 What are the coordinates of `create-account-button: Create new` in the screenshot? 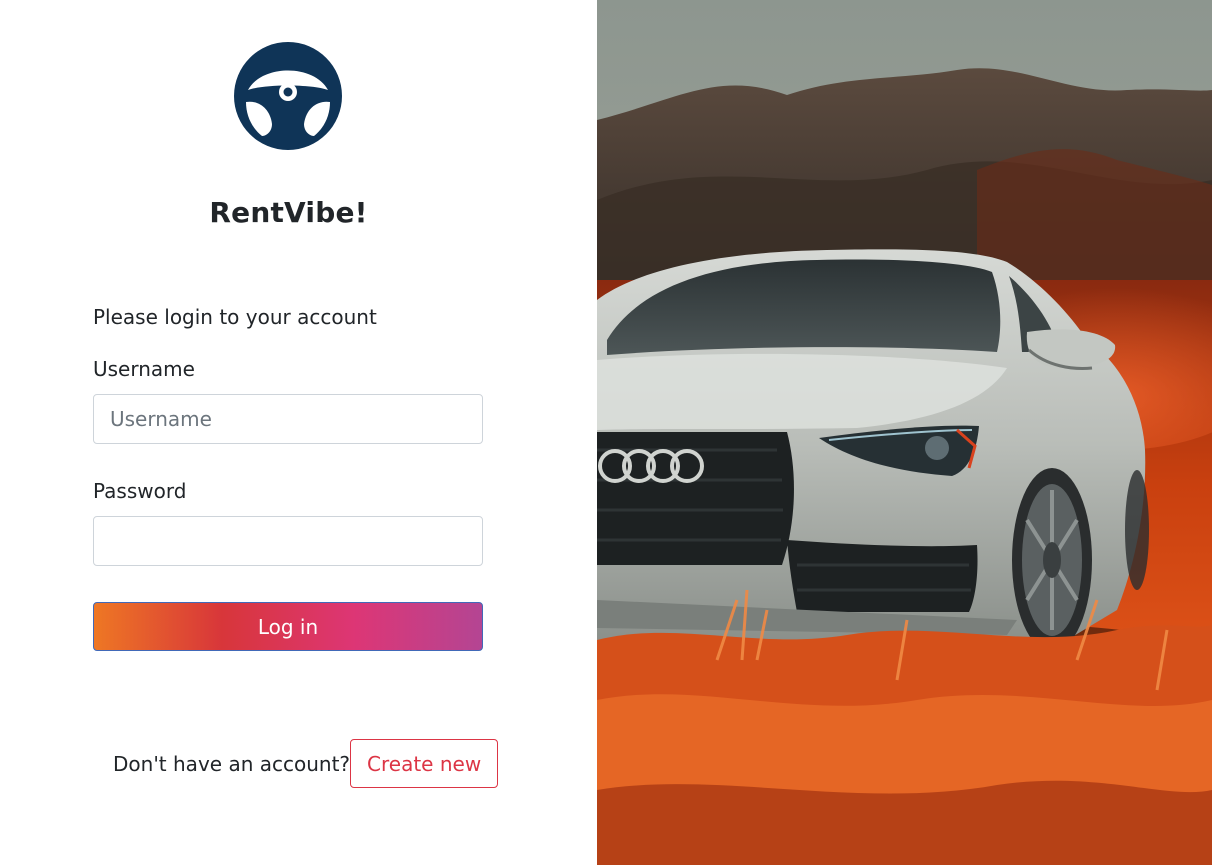 It's located at (424, 763).